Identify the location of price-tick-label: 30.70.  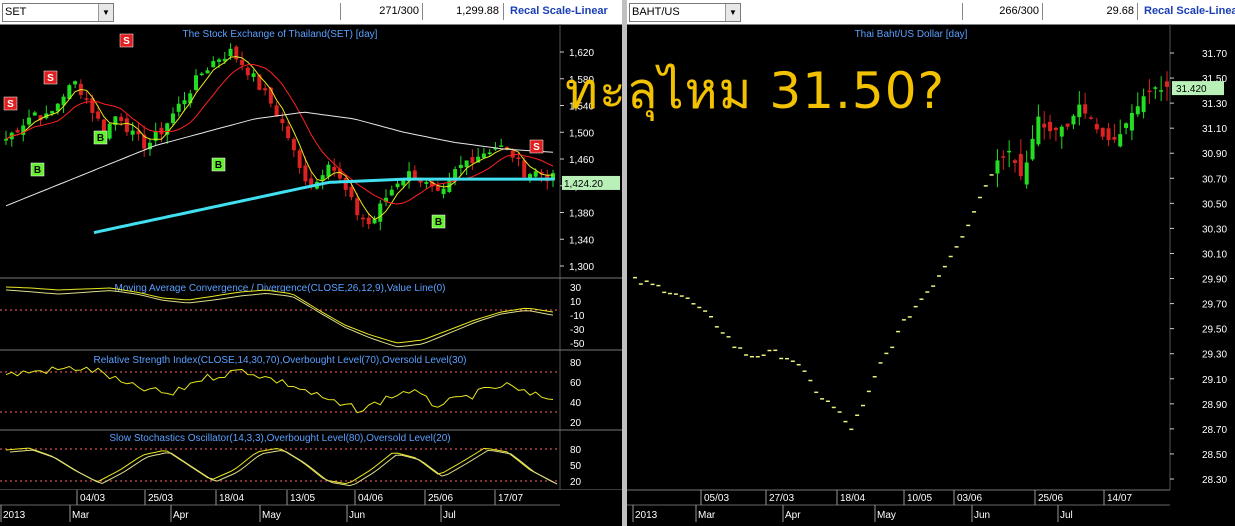
(1214, 179).